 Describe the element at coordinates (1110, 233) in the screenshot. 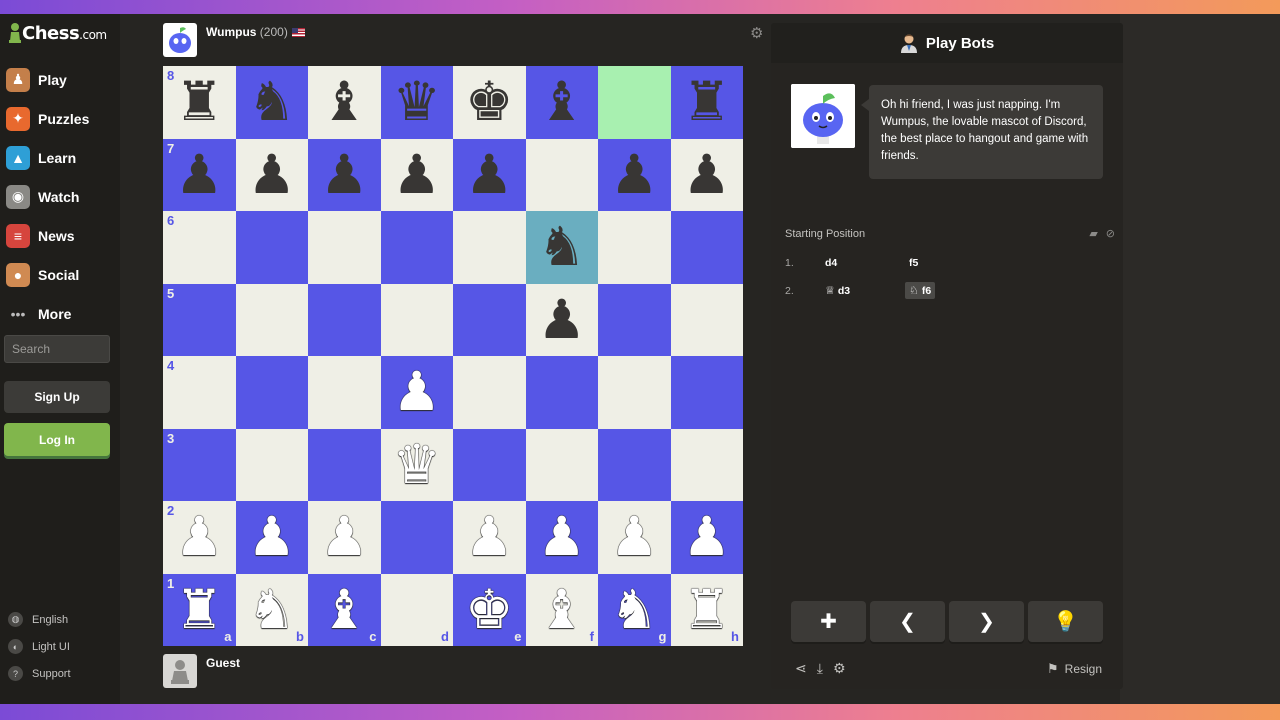

I see `explorer-icon: ⊘` at that location.